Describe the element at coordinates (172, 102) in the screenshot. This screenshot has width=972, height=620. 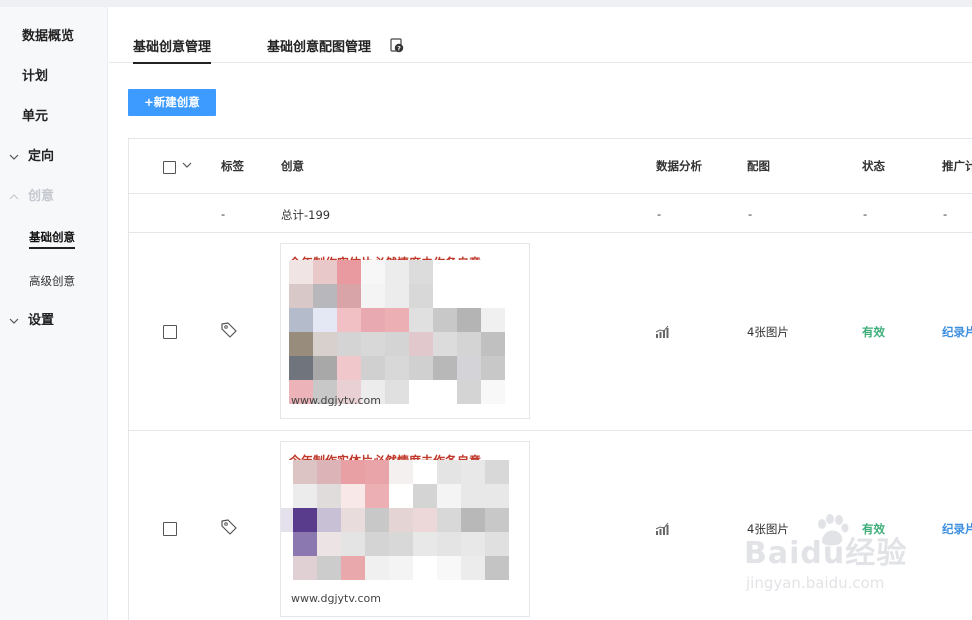
I see `new-creative-button: +新建创意` at that location.